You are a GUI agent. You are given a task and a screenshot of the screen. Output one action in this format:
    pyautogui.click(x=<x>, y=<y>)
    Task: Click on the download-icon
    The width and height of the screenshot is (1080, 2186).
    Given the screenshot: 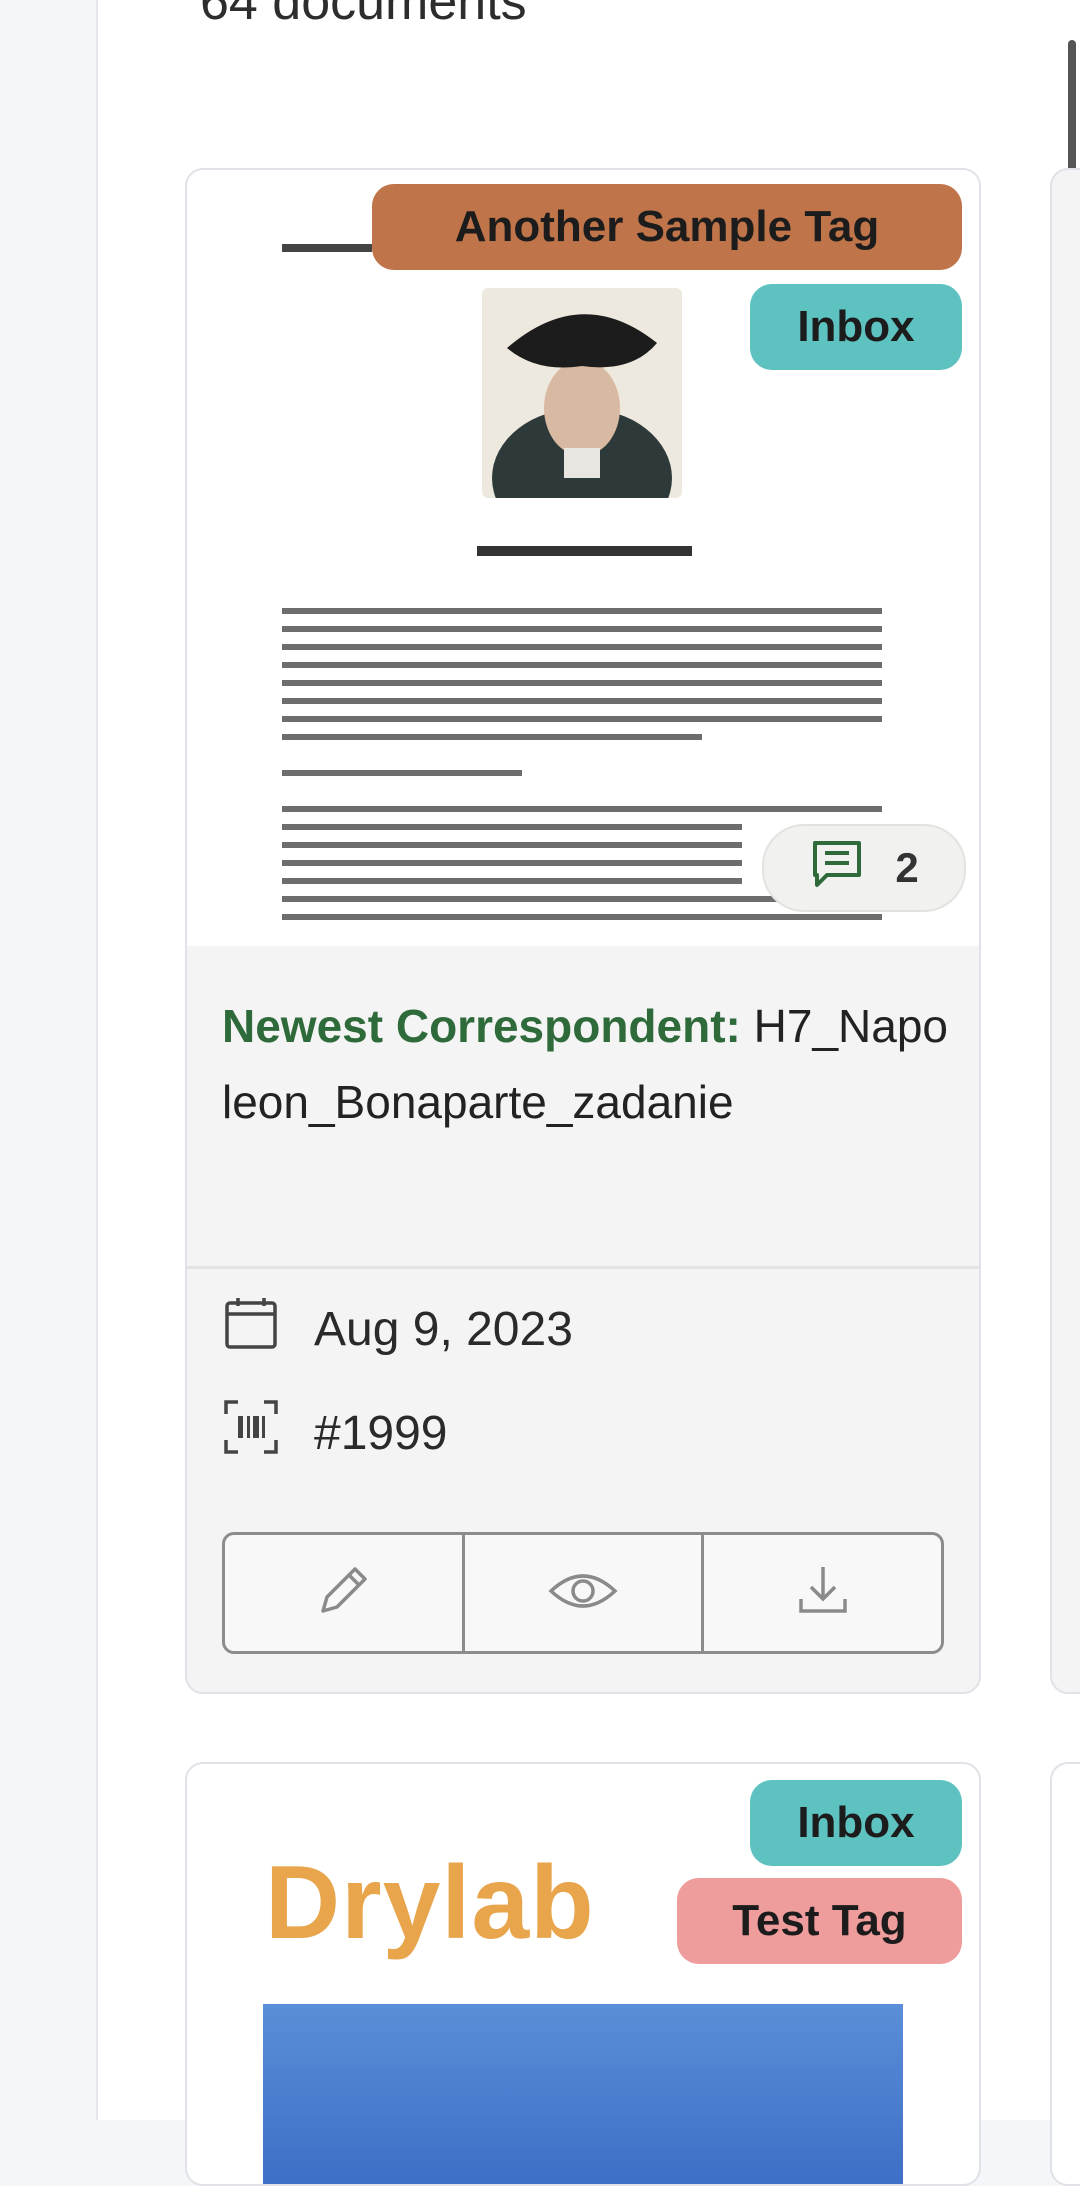 What is the action you would take?
    pyautogui.click(x=823, y=1593)
    